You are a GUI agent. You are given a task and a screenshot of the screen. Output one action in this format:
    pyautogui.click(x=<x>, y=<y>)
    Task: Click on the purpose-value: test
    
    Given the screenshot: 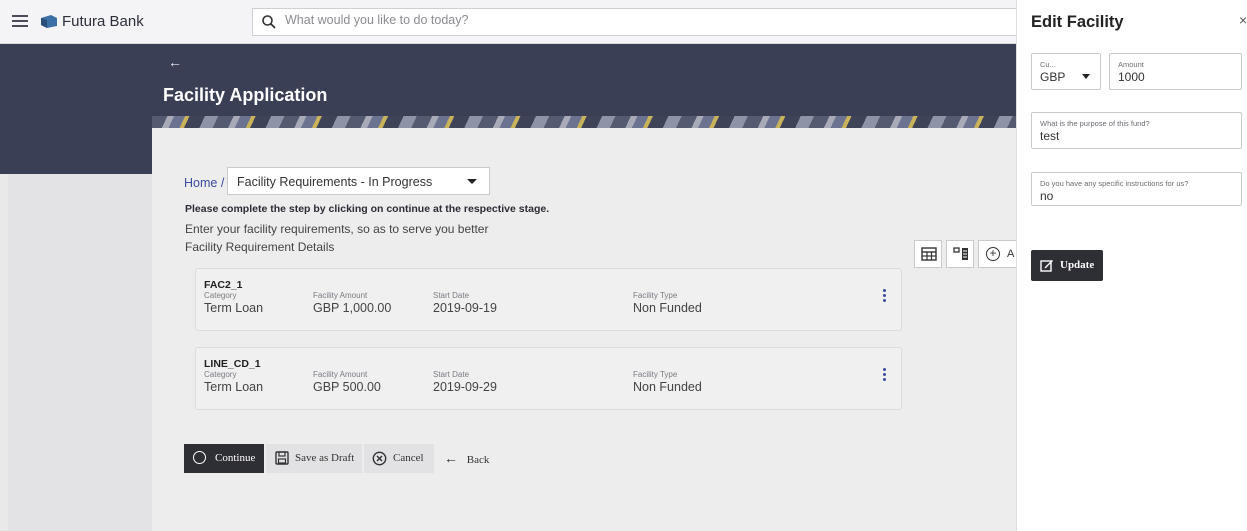 What is the action you would take?
    pyautogui.click(x=1050, y=136)
    